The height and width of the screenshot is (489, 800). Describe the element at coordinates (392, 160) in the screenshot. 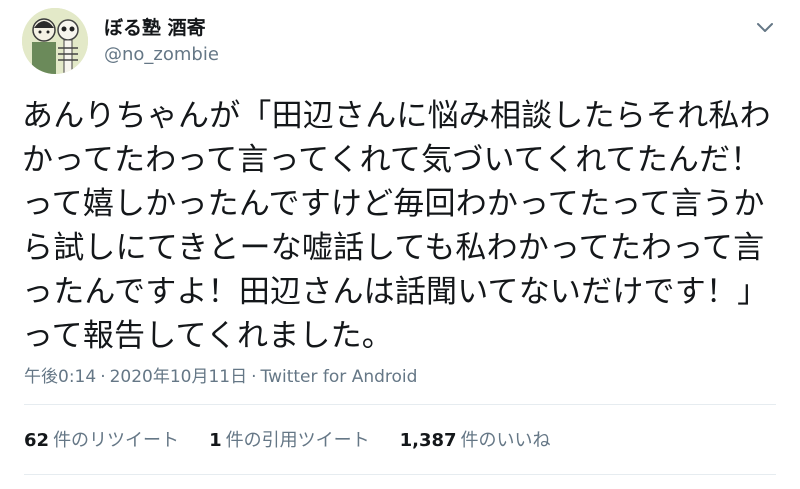

I see `tweet-text-line: かってたわって言ってくれて気づいてくれてたんだ！` at that location.